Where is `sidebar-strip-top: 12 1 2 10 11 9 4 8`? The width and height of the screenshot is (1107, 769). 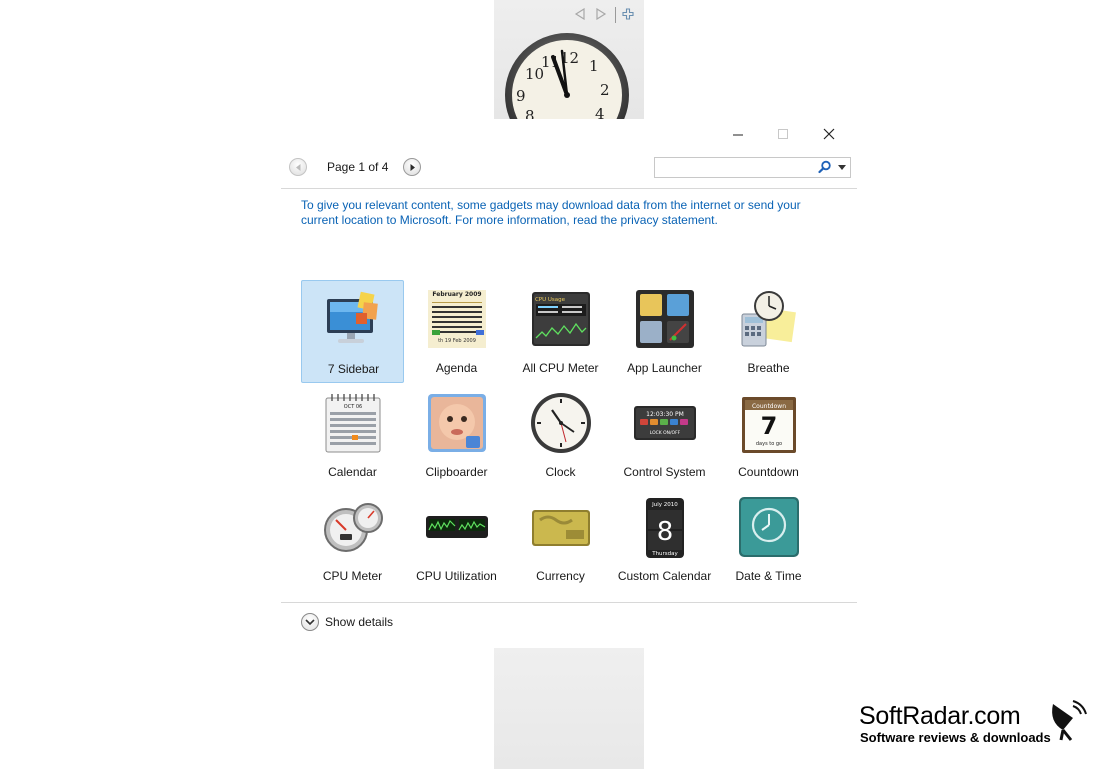 sidebar-strip-top: 12 1 2 10 11 9 4 8 is located at coordinates (569, 59).